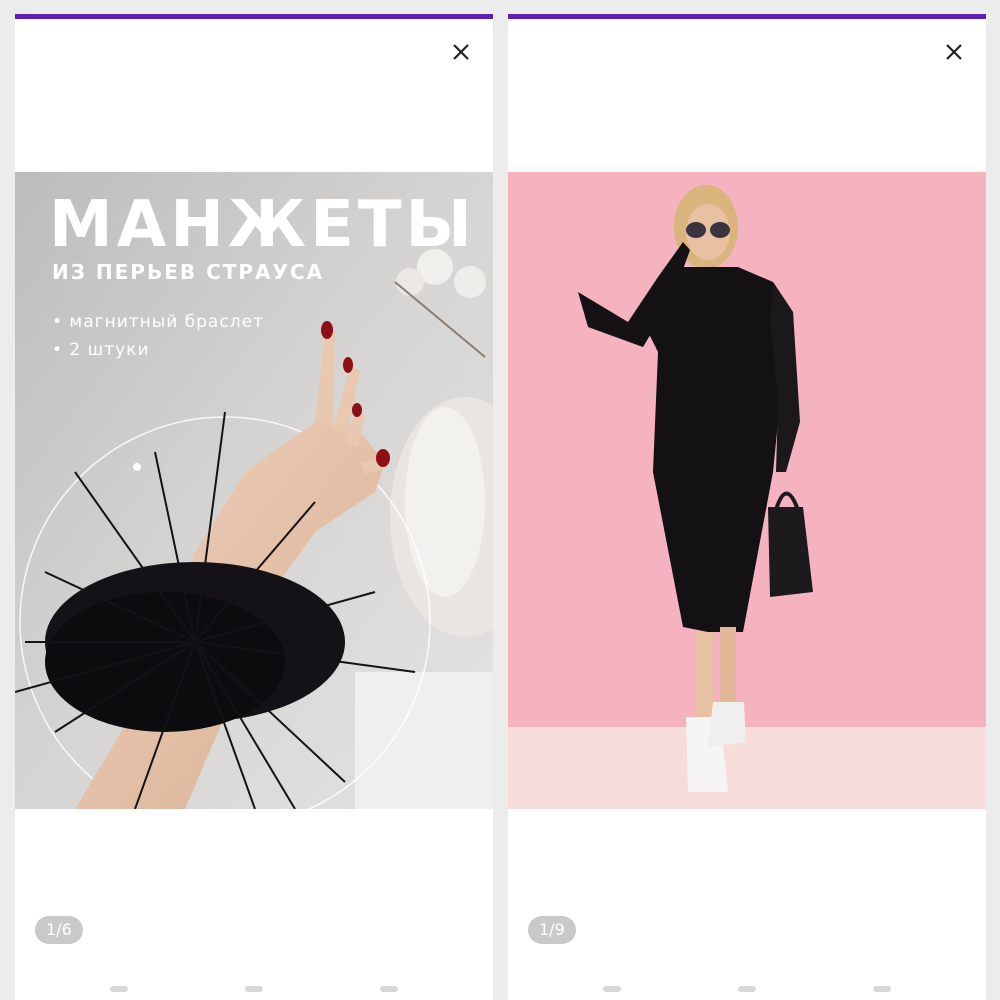  I want to click on promo-subtitle: ИЗ ПЕРЬЕВ СТРАУСА, so click(188, 272).